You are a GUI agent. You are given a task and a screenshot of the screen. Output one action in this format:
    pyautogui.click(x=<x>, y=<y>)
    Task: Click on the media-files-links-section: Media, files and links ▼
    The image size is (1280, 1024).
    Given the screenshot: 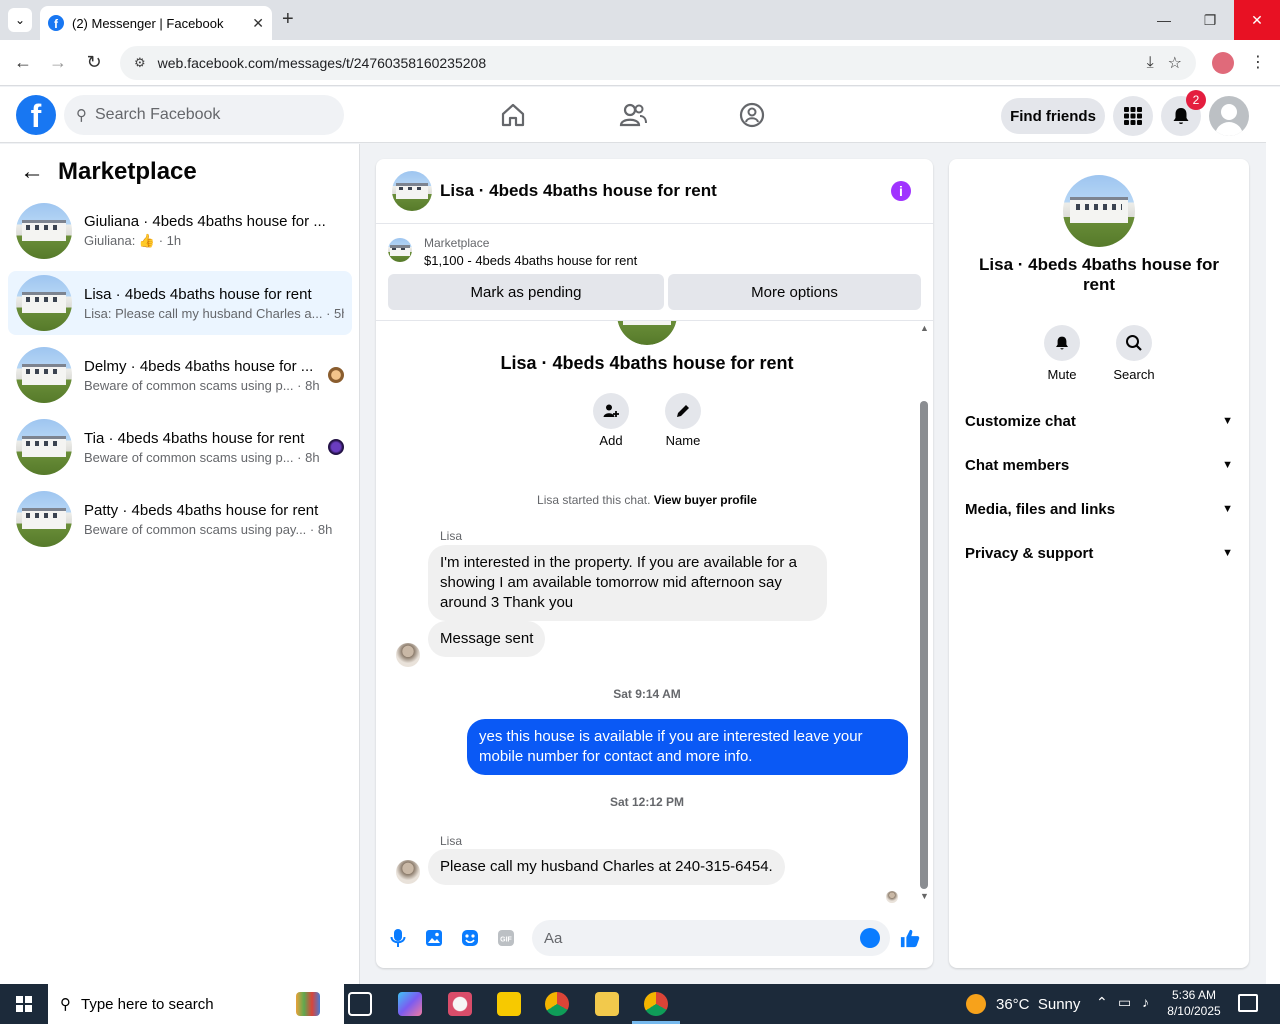 What is the action you would take?
    pyautogui.click(x=1099, y=509)
    